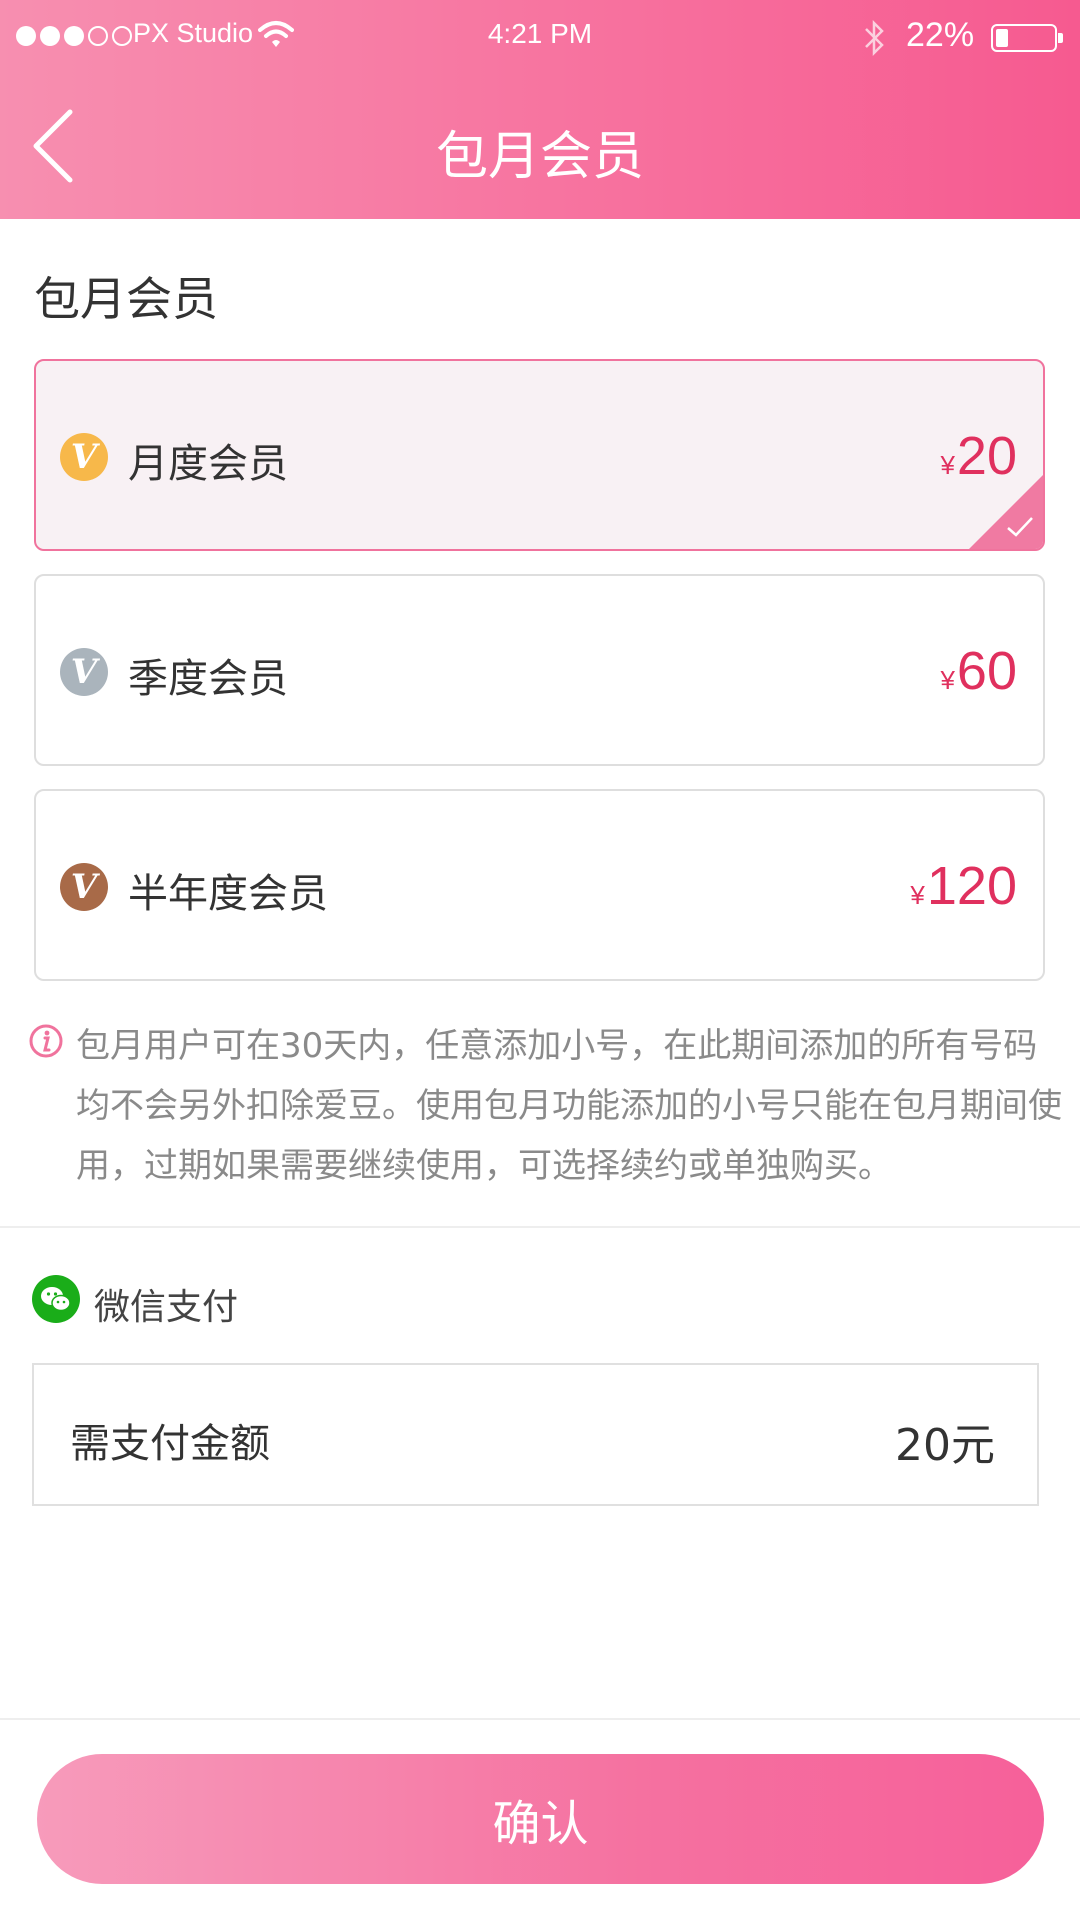  Describe the element at coordinates (84, 672) in the screenshot. I see `vip-badge-silver-icon: V` at that location.